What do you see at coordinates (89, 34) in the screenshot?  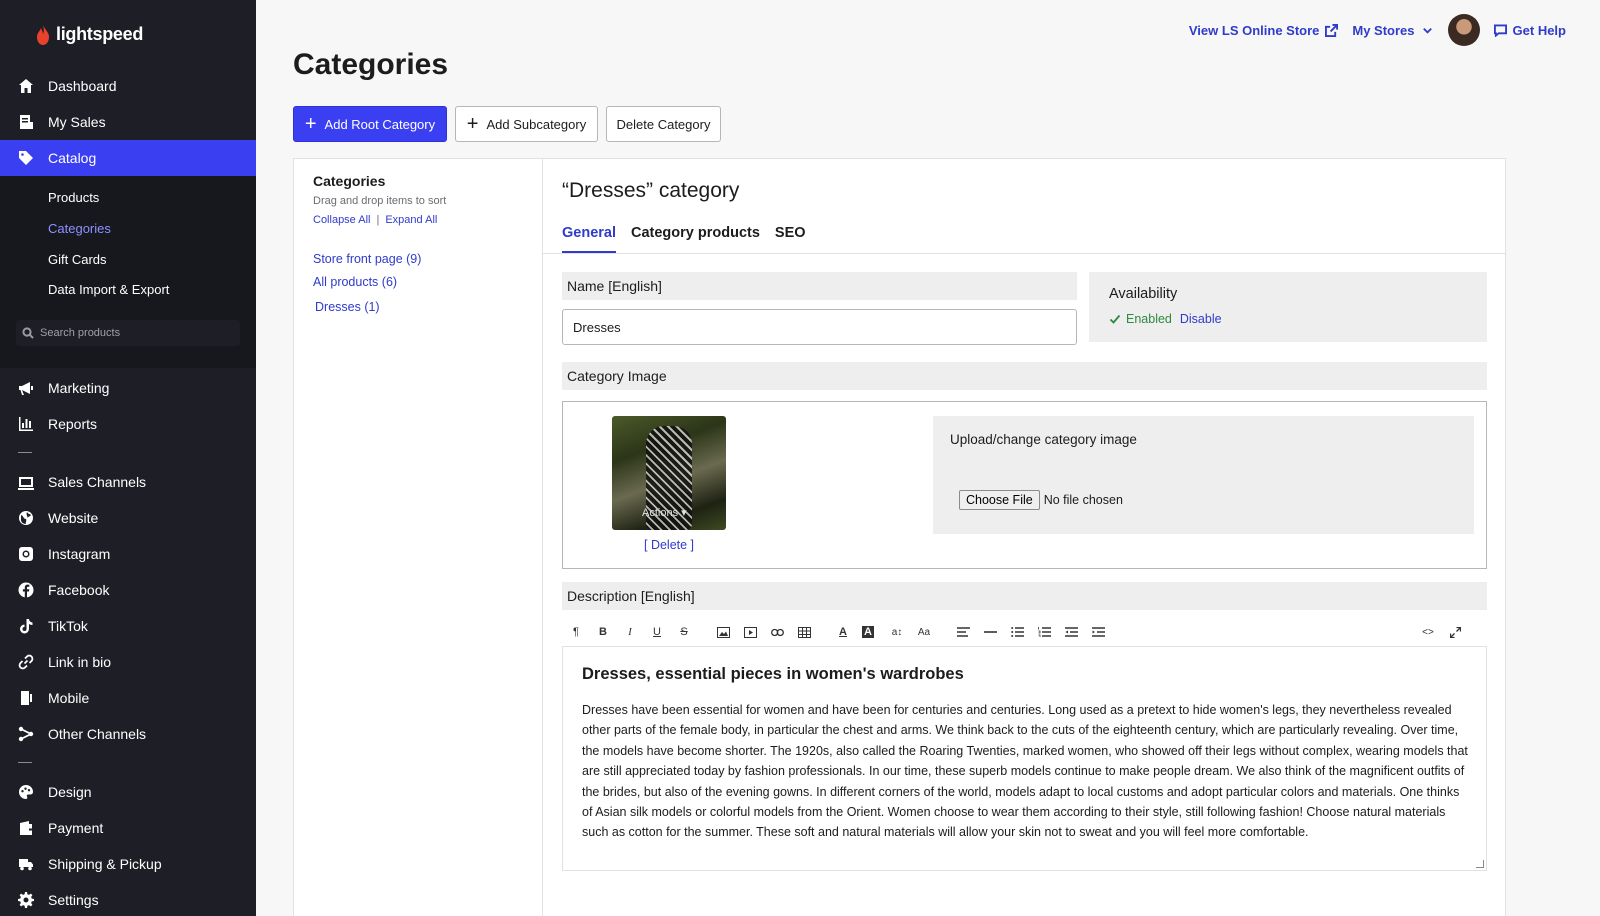 I see `brand-logo: lightspeed` at bounding box center [89, 34].